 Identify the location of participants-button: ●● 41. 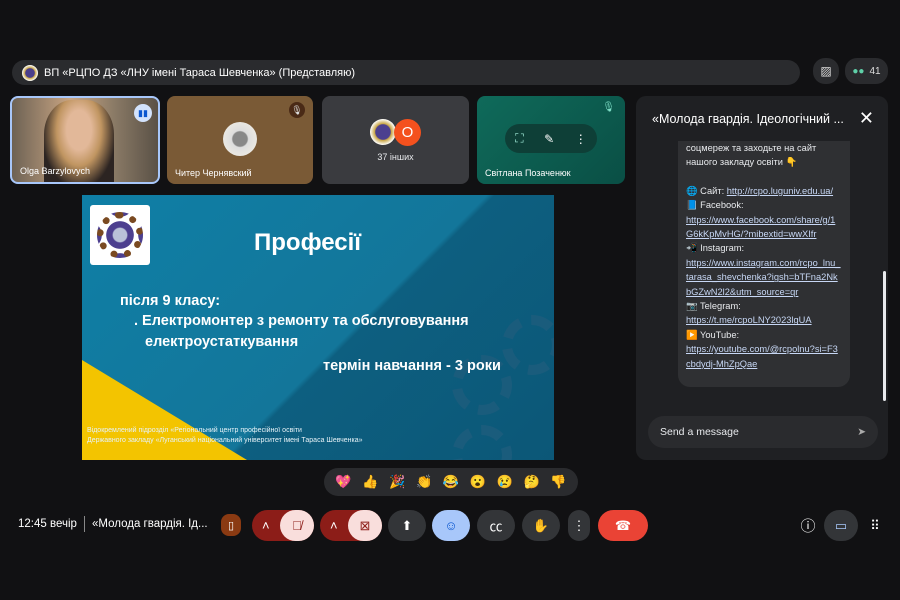
(866, 71).